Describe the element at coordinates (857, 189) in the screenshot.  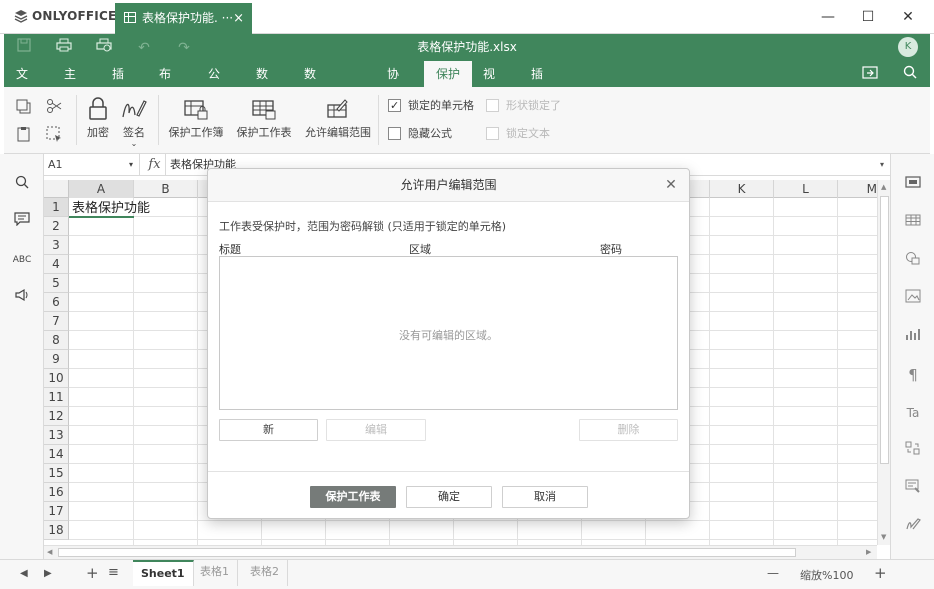
I see `column-header: M` at that location.